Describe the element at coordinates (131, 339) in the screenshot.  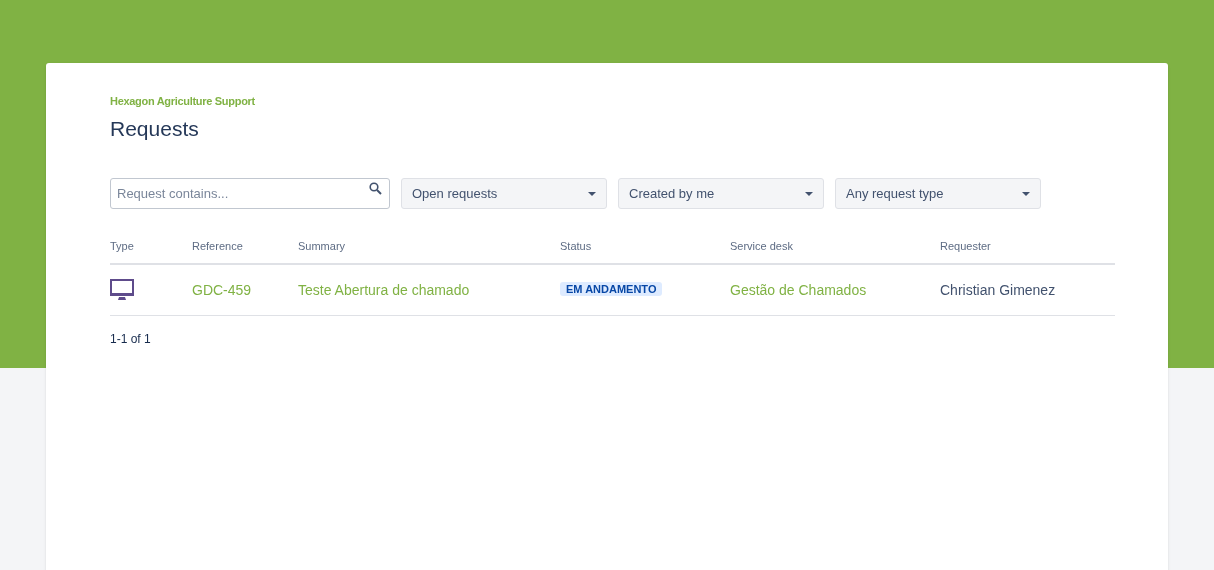
I see `pagination-count: 1-1 of 1` at that location.